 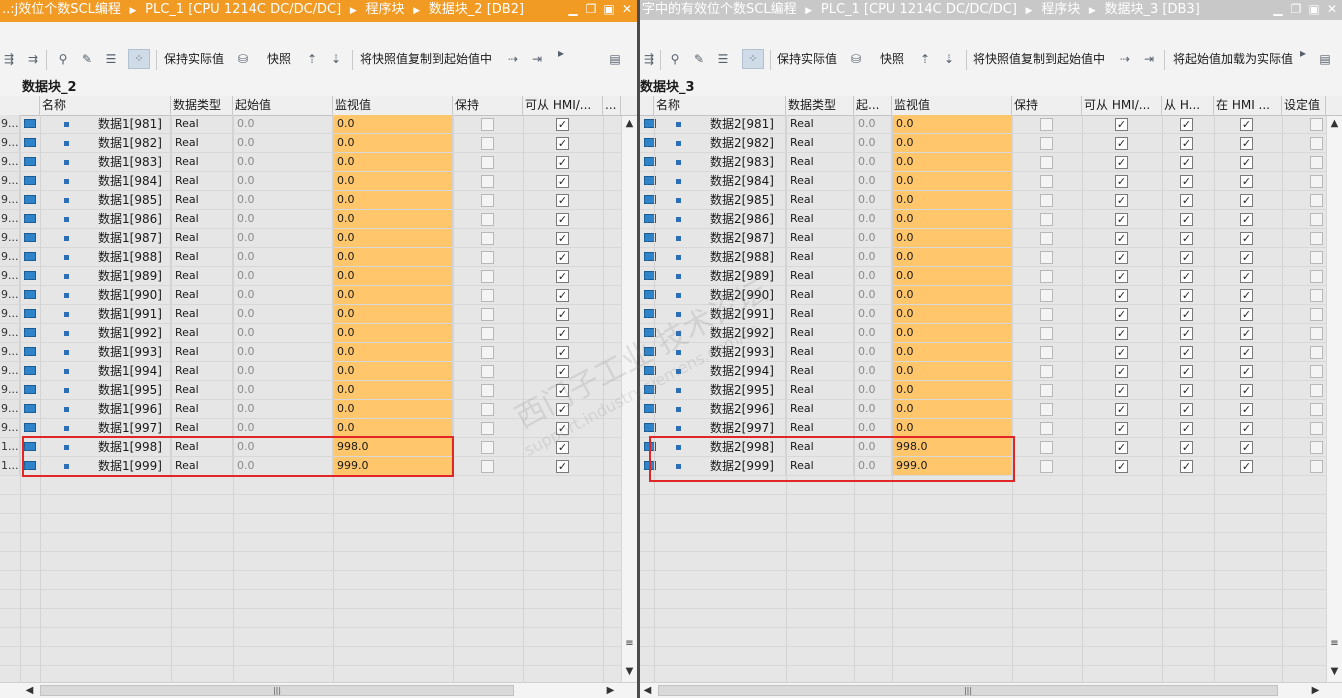 I want to click on toolbar-overflow-icon: ▸, so click(x=561, y=53).